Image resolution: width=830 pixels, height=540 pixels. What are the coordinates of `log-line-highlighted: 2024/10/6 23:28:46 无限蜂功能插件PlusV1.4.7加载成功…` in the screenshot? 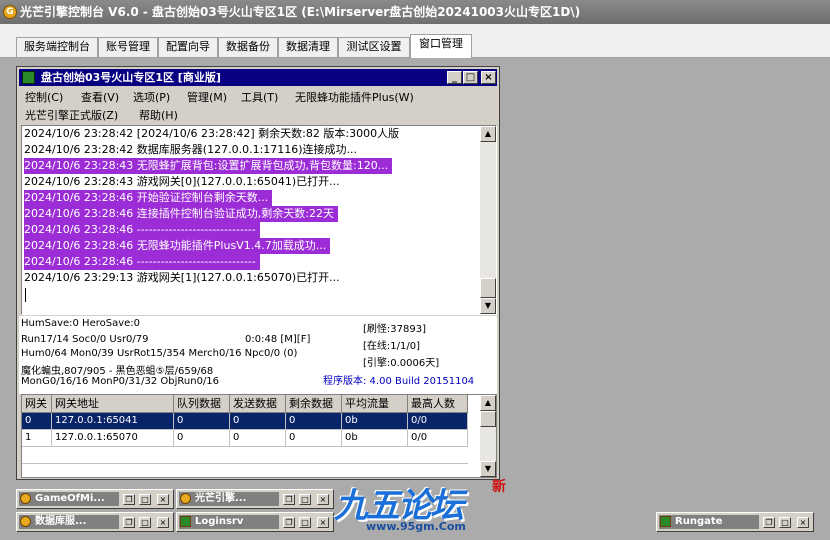 It's located at (177, 246).